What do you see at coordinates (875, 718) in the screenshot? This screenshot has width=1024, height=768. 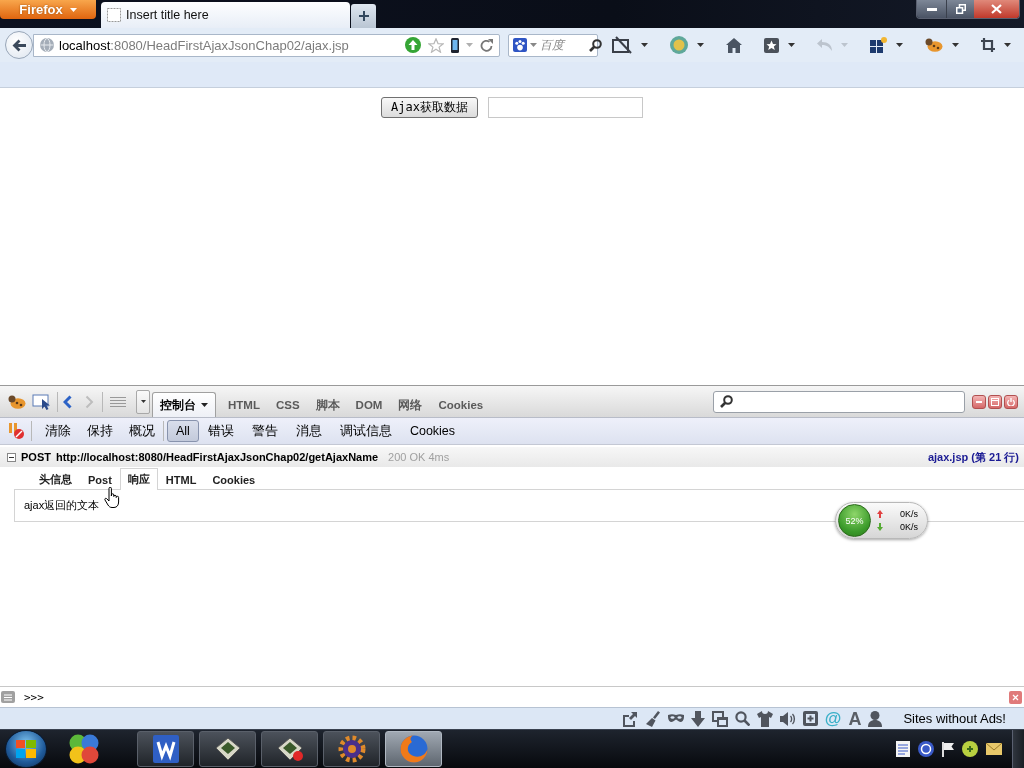 I see `person-icon` at bounding box center [875, 718].